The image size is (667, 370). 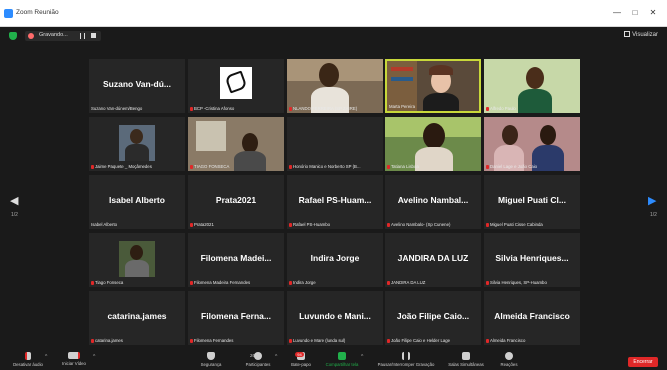 What do you see at coordinates (93, 35) in the screenshot?
I see `stop-icon` at bounding box center [93, 35].